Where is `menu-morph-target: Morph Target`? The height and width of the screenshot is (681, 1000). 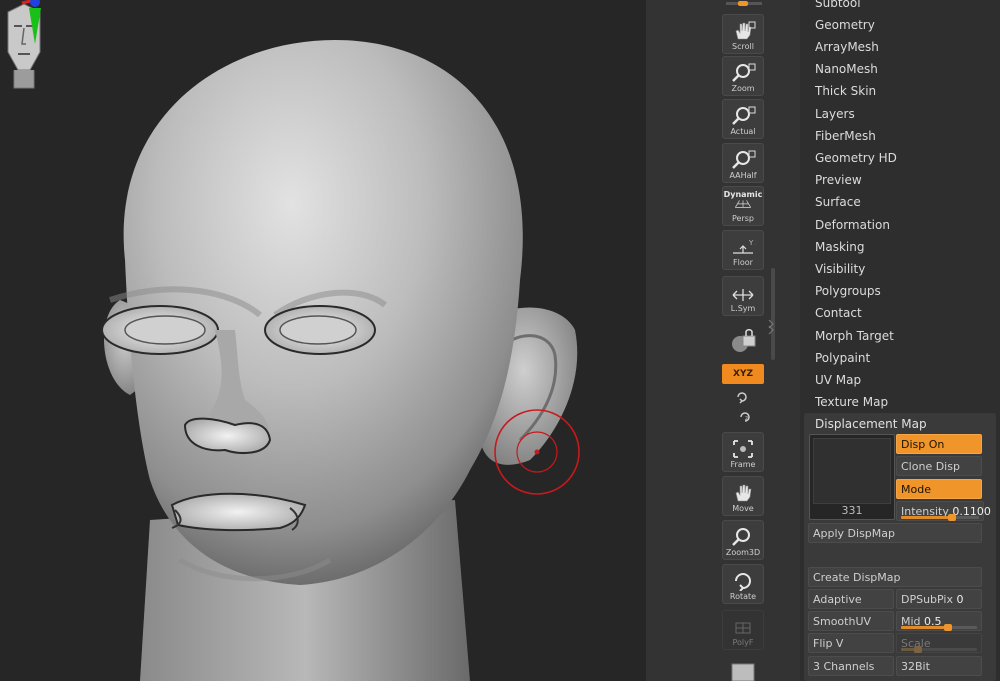
menu-morph-target: Morph Target is located at coordinates (854, 336).